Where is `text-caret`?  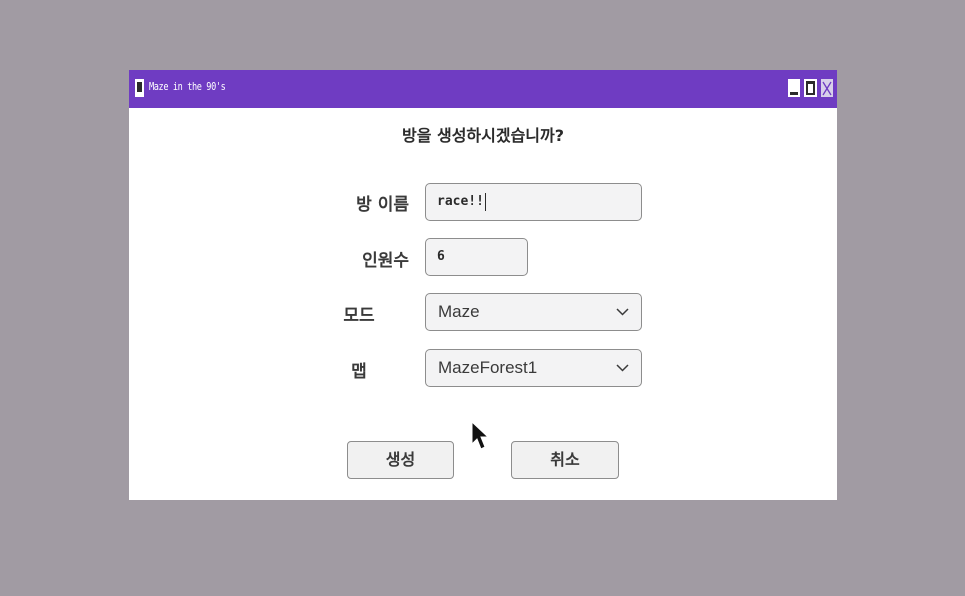 text-caret is located at coordinates (485, 201).